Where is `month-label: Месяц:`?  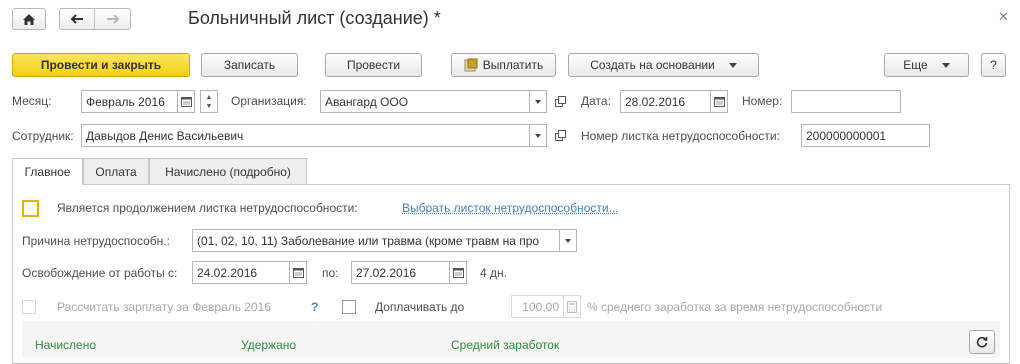 month-label: Месяц: is located at coordinates (32, 101).